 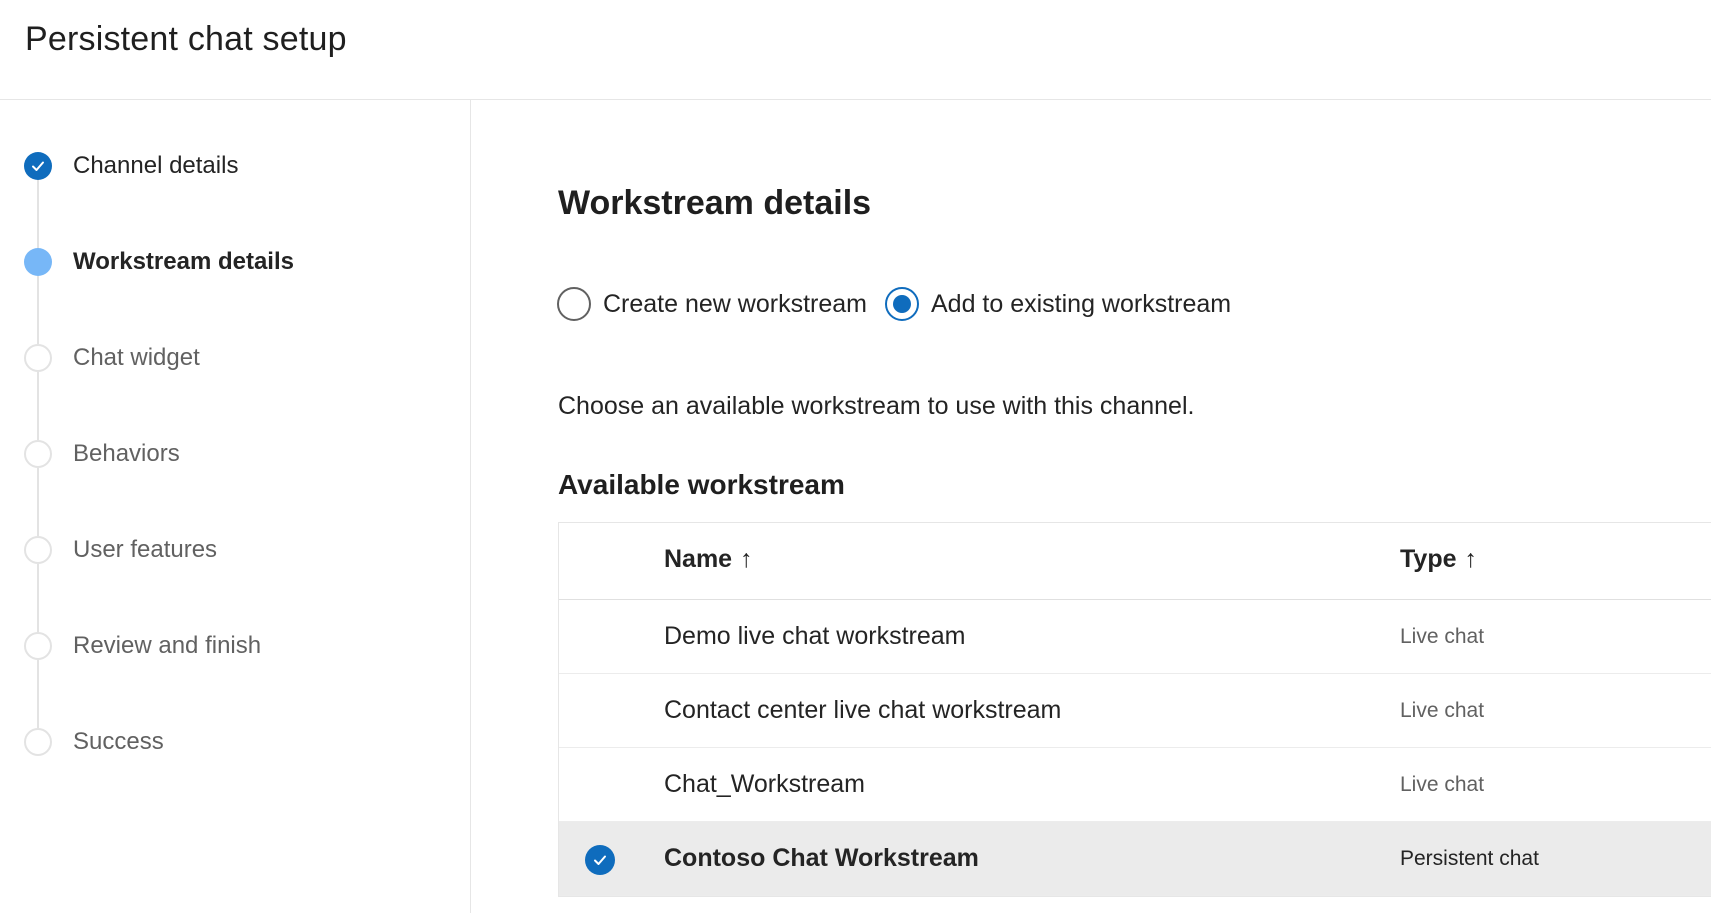 What do you see at coordinates (855, 50) in the screenshot?
I see `header: Persistent chat setup` at bounding box center [855, 50].